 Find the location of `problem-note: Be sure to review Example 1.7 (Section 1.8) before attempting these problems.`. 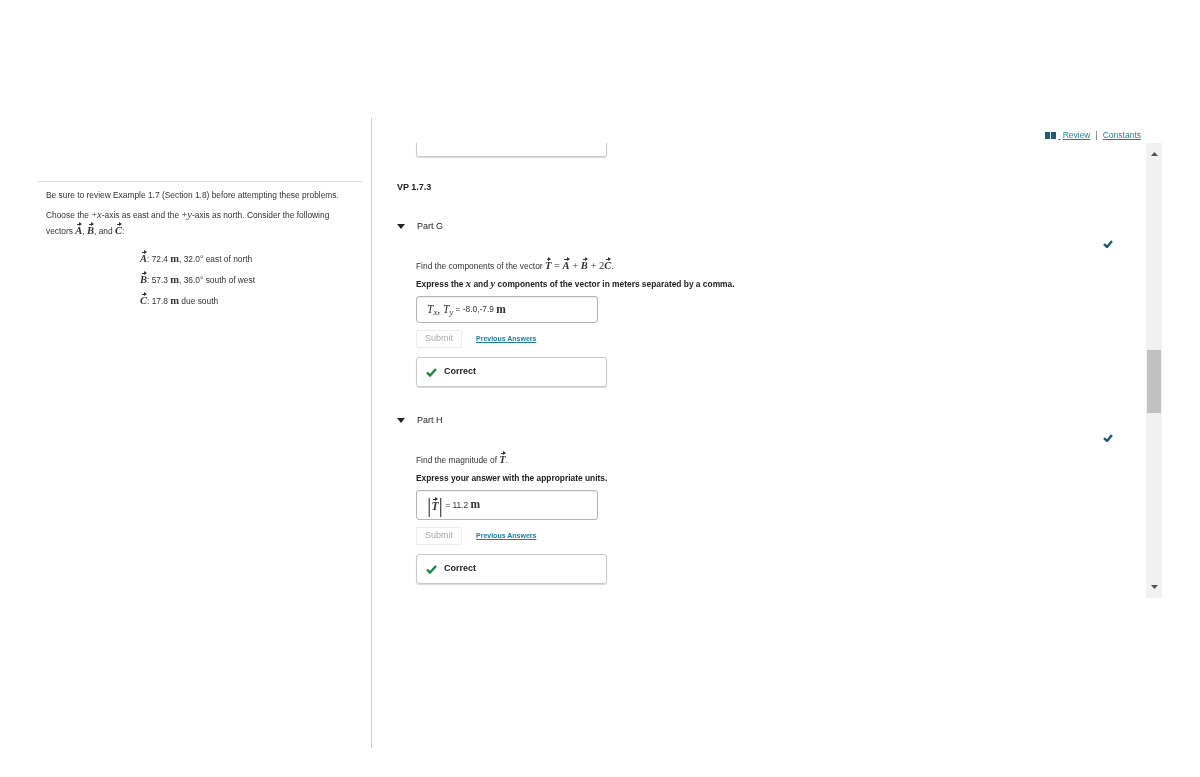

problem-note: Be sure to review Example 1.7 (Section 1.8) before attempting these problems. is located at coordinates (193, 195).